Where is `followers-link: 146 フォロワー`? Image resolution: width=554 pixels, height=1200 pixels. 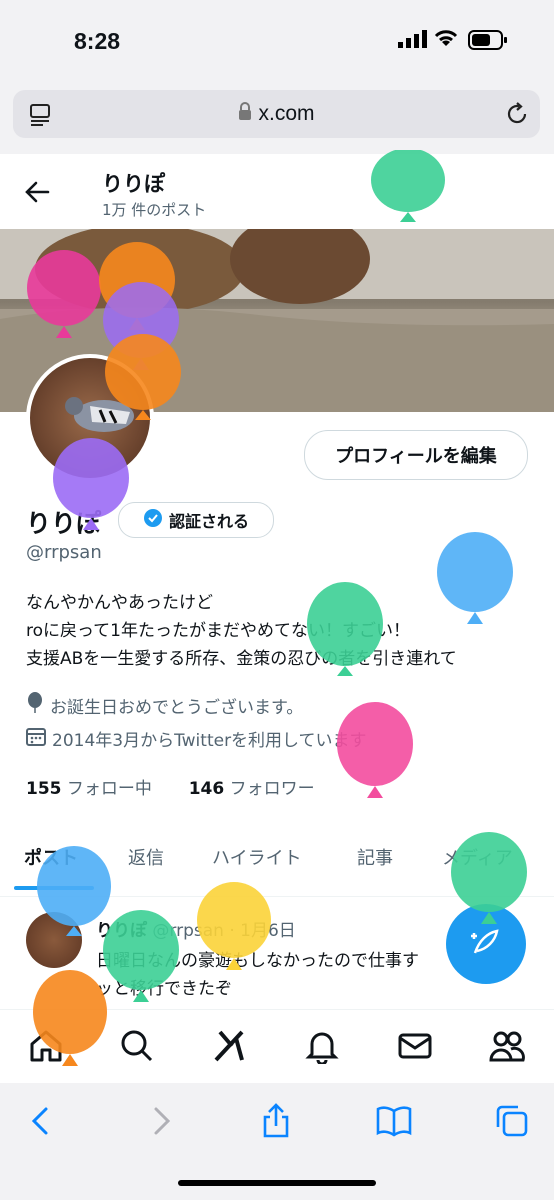
followers-link: 146 フォロワー is located at coordinates (252, 789).